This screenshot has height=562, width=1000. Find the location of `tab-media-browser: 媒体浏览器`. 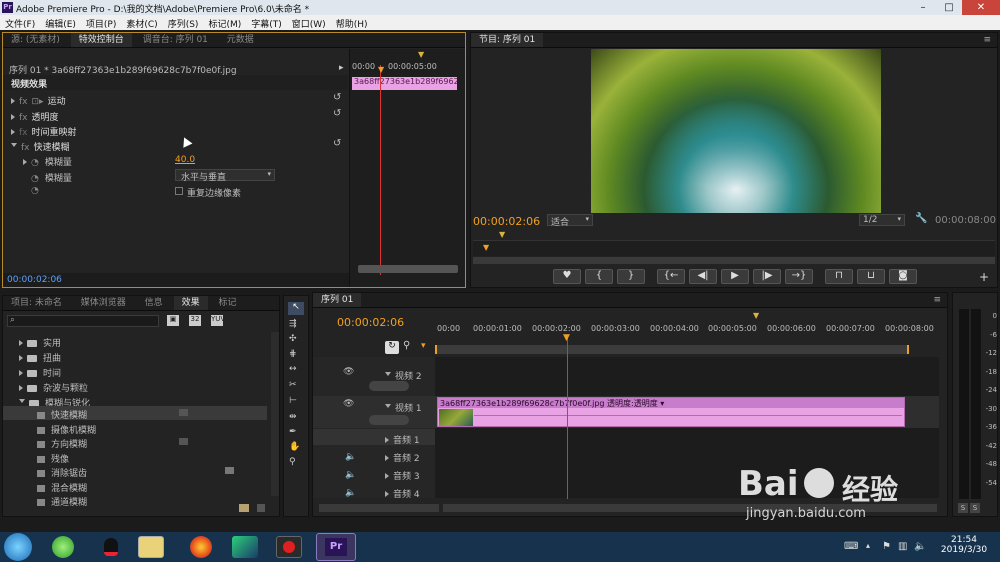

tab-media-browser: 媒体浏览器 is located at coordinates (103, 303).